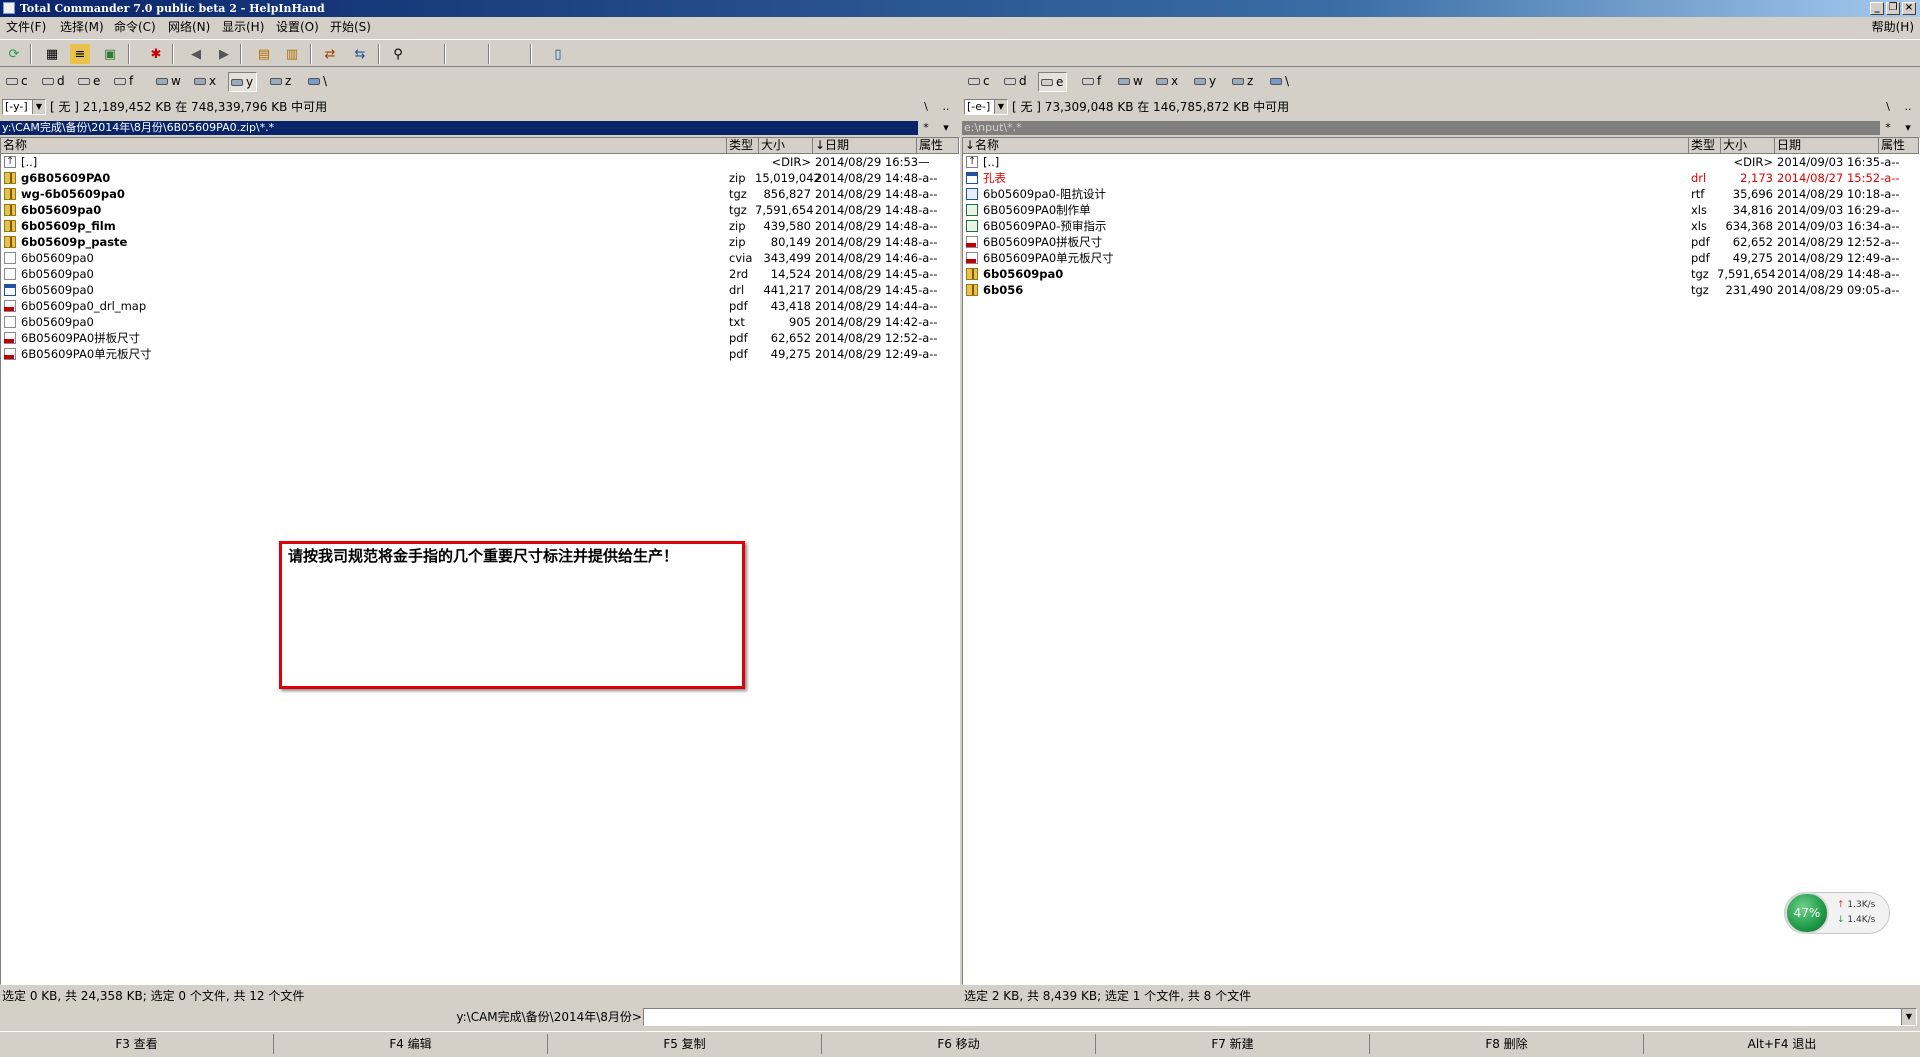  What do you see at coordinates (1280, 1017) in the screenshot?
I see `command-line-input: ▼` at bounding box center [1280, 1017].